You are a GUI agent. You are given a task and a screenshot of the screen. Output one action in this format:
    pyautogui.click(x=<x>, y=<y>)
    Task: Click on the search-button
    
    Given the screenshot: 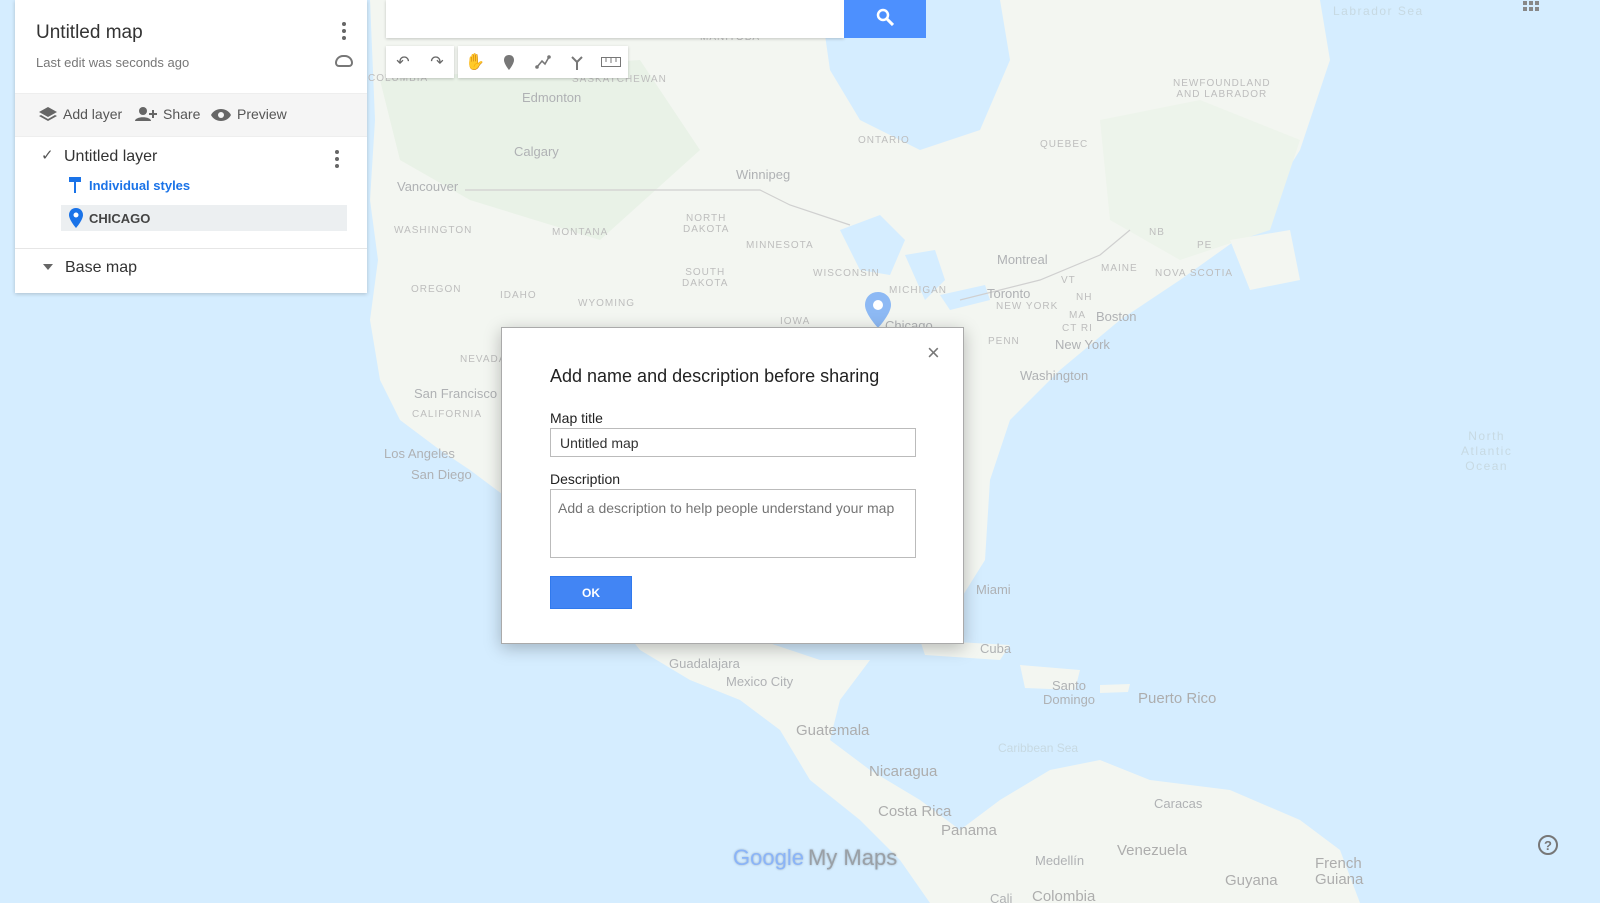 What is the action you would take?
    pyautogui.click(x=885, y=19)
    